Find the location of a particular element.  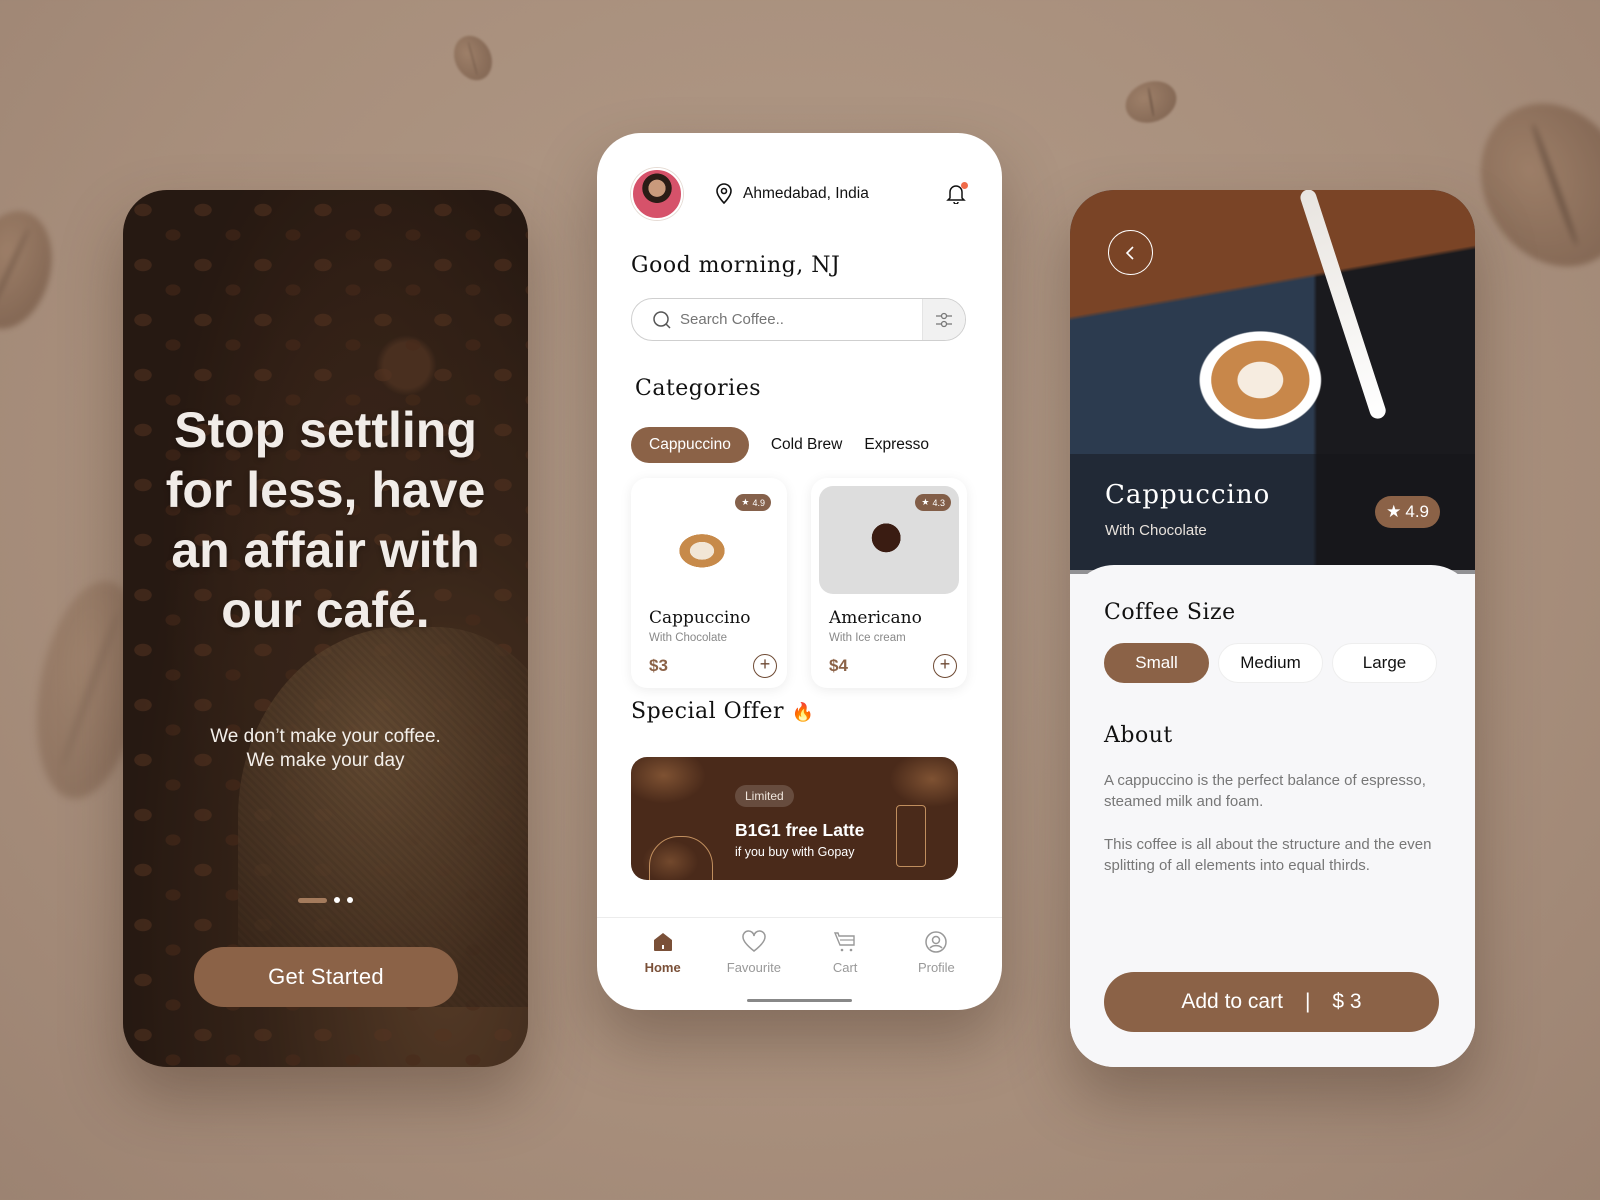

product-name: Cappuccino is located at coordinates (700, 618).